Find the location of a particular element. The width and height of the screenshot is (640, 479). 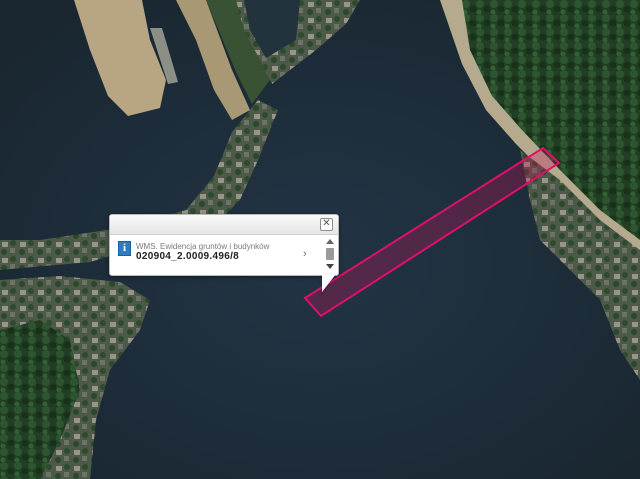

popup-scrollbar is located at coordinates (330, 253).